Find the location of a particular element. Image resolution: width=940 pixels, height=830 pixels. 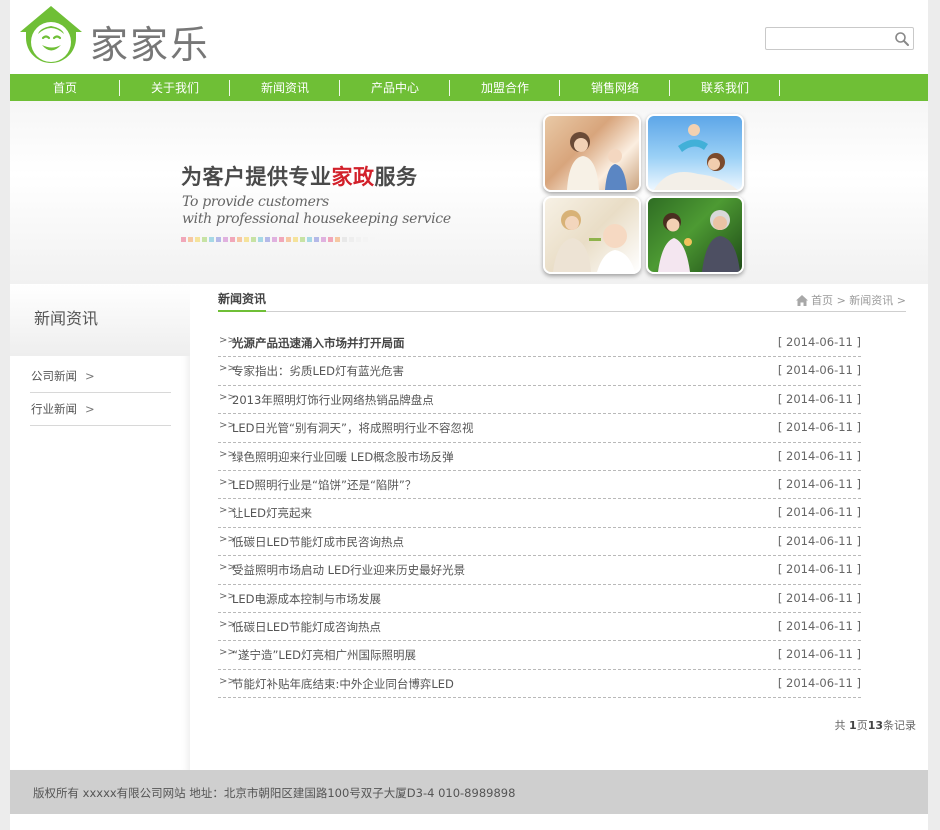

news-title-link: 让LED灯亮起来 is located at coordinates (272, 513).